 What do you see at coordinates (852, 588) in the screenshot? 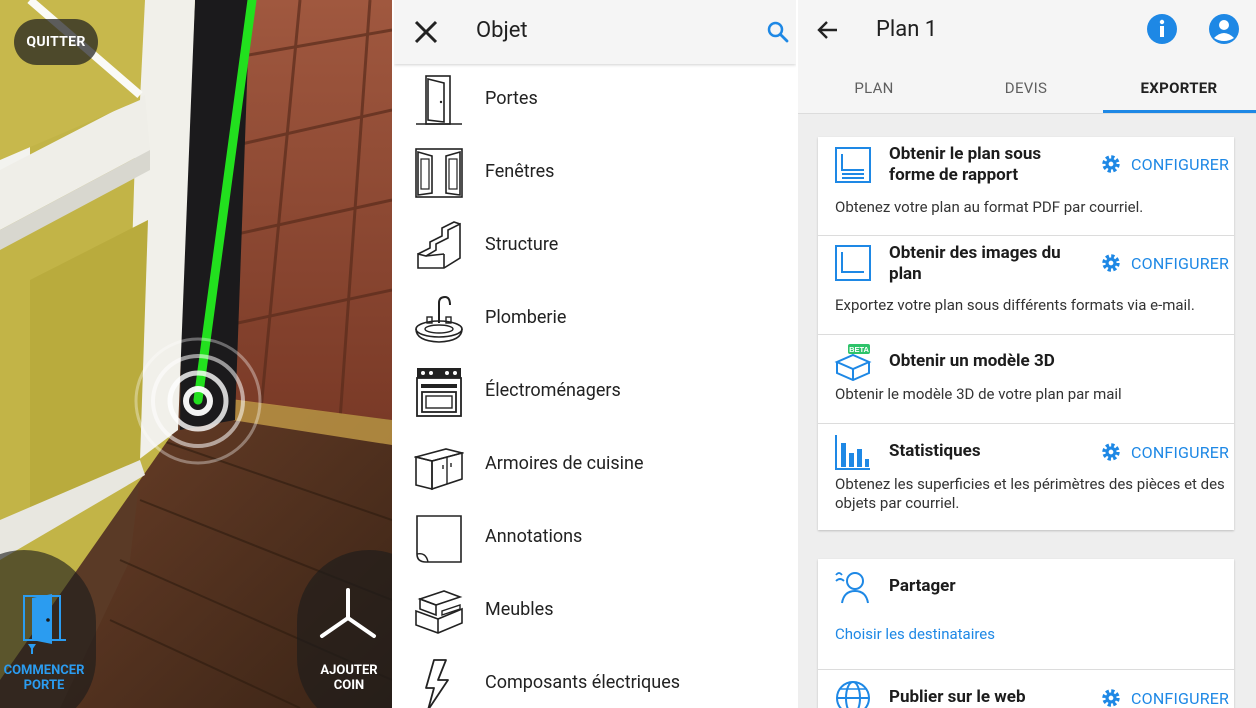
I see `share-person-icon` at bounding box center [852, 588].